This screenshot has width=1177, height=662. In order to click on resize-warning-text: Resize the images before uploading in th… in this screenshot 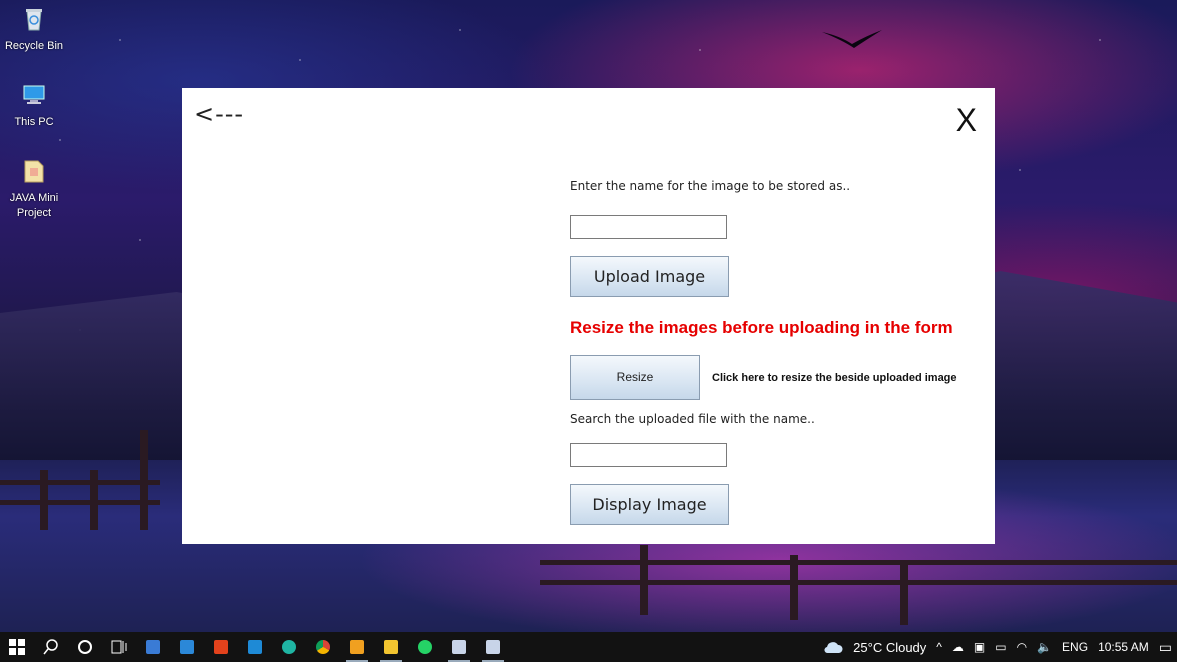, I will do `click(761, 327)`.